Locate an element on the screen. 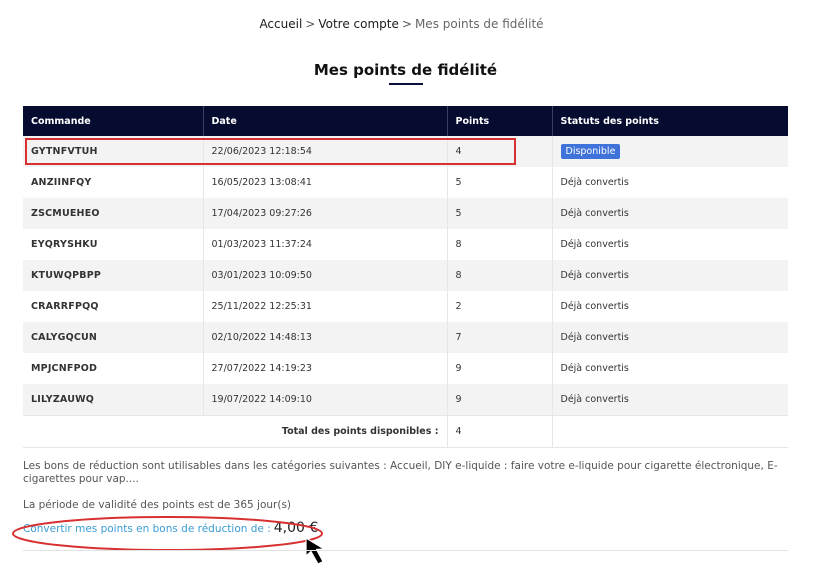  order-cell: EYQRYSHKU is located at coordinates (113, 244).